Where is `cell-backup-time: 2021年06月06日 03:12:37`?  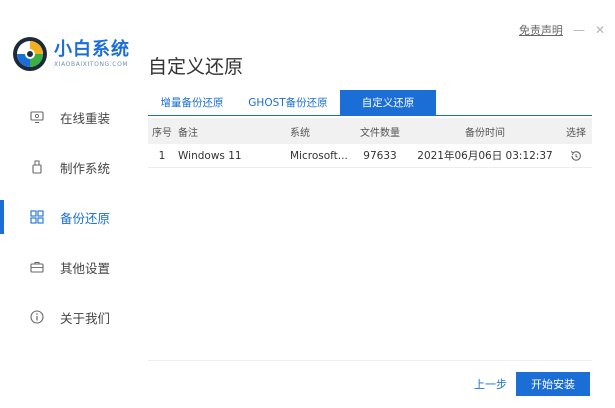
cell-backup-time: 2021年06月06日 03:12:37 is located at coordinates (485, 156).